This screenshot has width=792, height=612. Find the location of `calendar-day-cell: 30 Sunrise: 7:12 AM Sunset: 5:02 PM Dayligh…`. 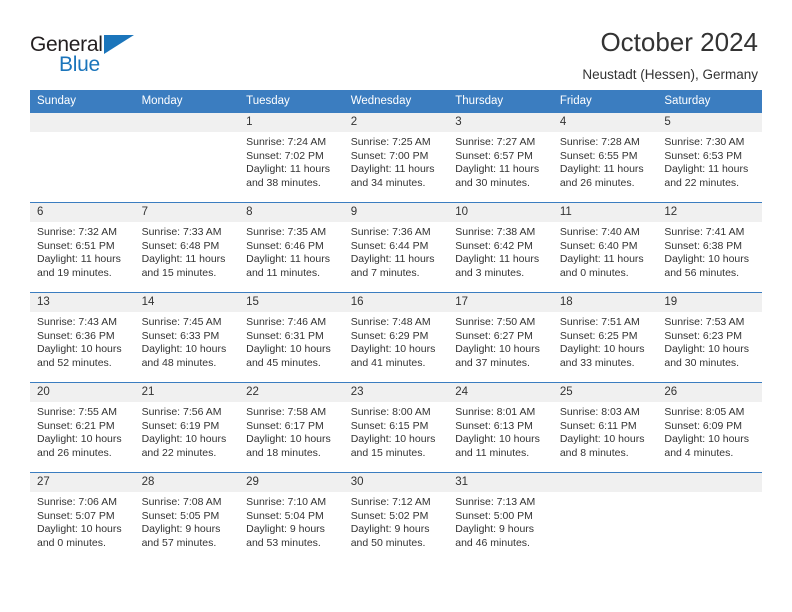

calendar-day-cell: 30 Sunrise: 7:12 AM Sunset: 5:02 PM Dayligh… is located at coordinates (396, 517).